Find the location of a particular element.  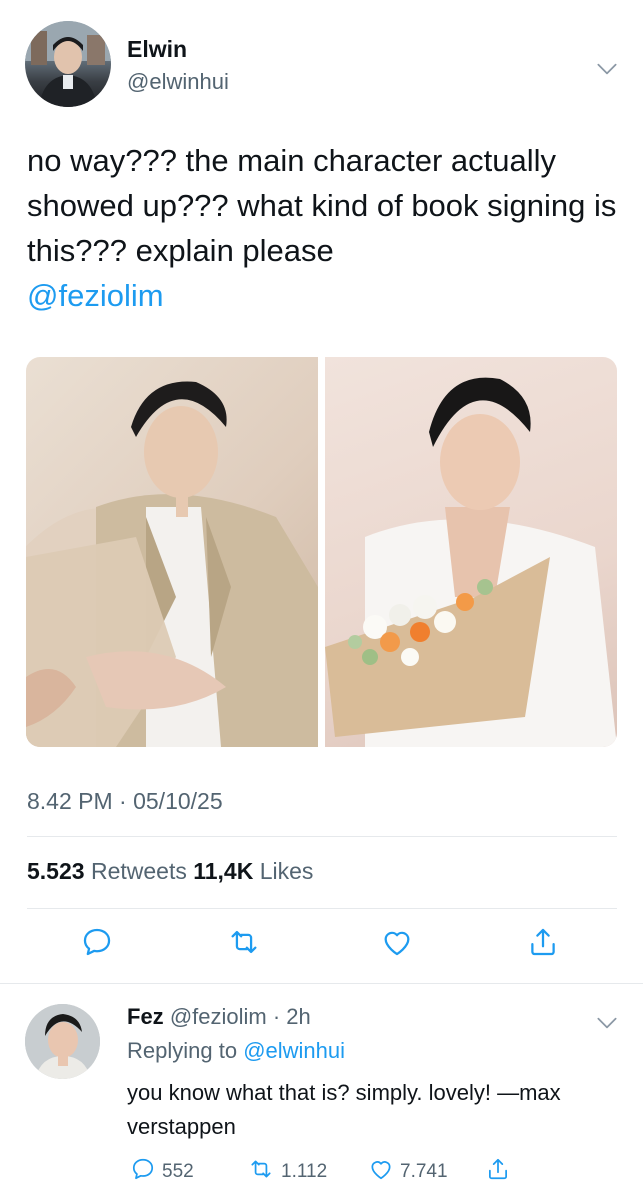

avatar is located at coordinates (68, 64).